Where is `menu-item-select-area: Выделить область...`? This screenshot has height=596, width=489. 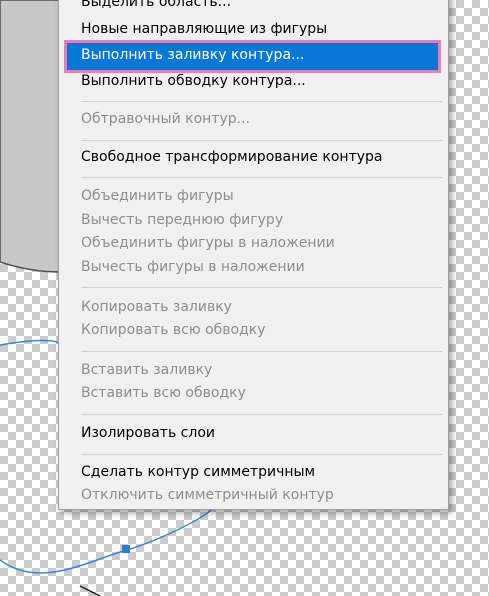 menu-item-select-area: Выделить область... is located at coordinates (156, 6).